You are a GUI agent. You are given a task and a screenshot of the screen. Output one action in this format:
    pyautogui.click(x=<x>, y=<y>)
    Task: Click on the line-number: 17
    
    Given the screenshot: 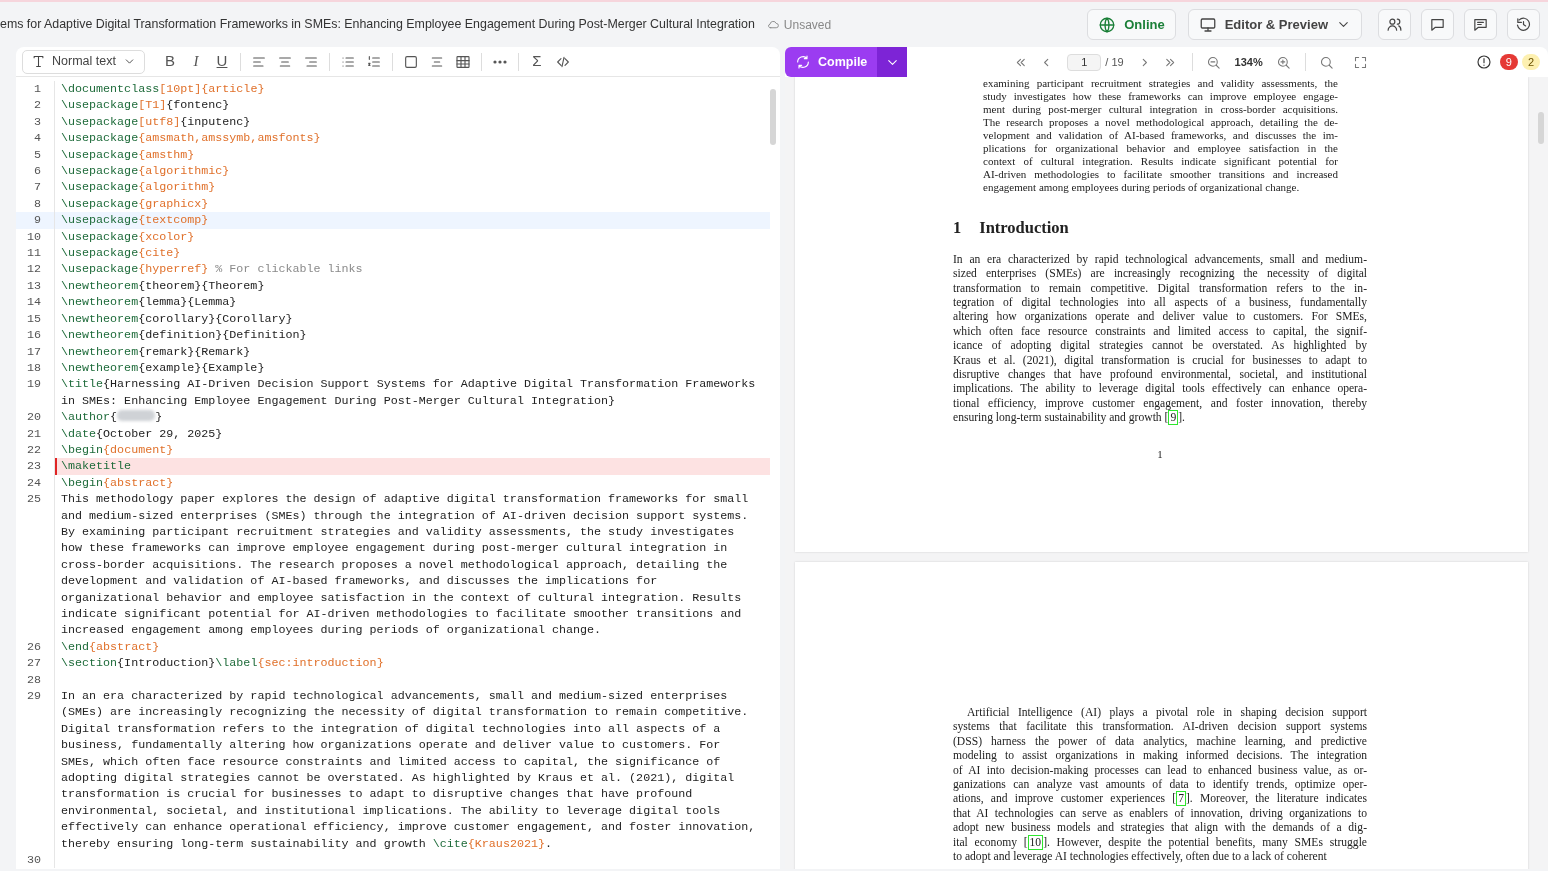 What is the action you would take?
    pyautogui.click(x=35, y=351)
    